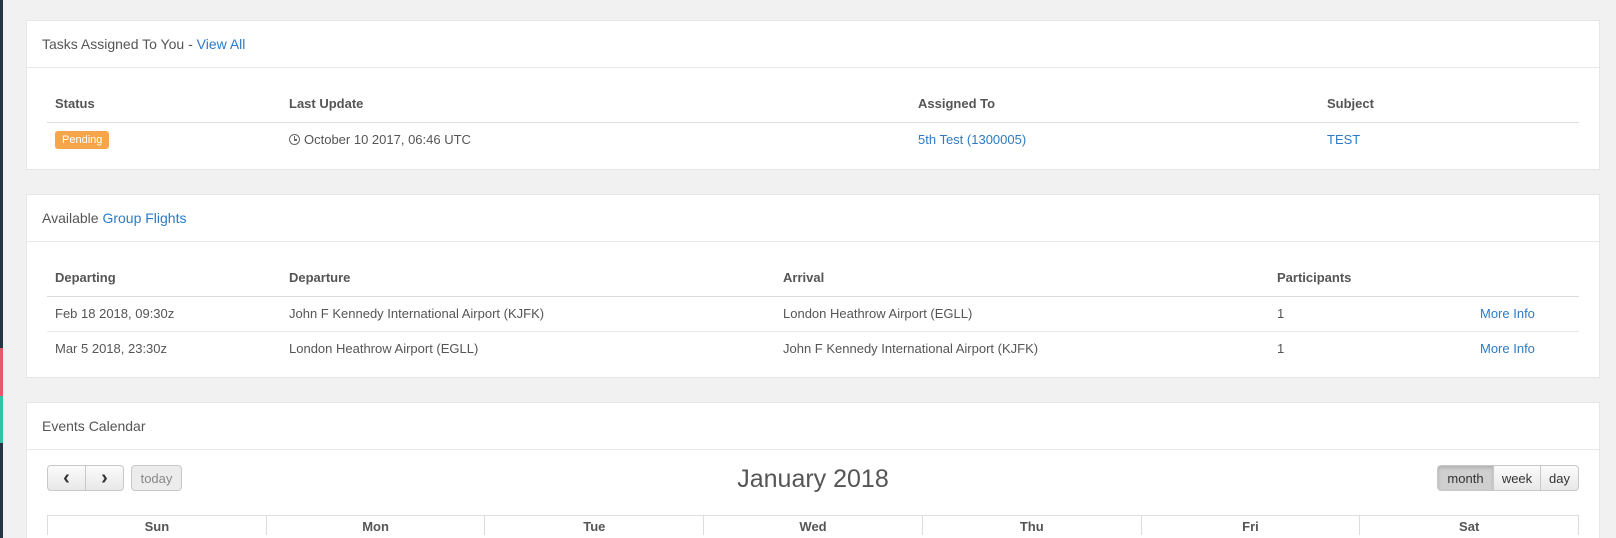  I want to click on tasks-table-header: Status Last Update Assigned To Subject, so click(813, 104).